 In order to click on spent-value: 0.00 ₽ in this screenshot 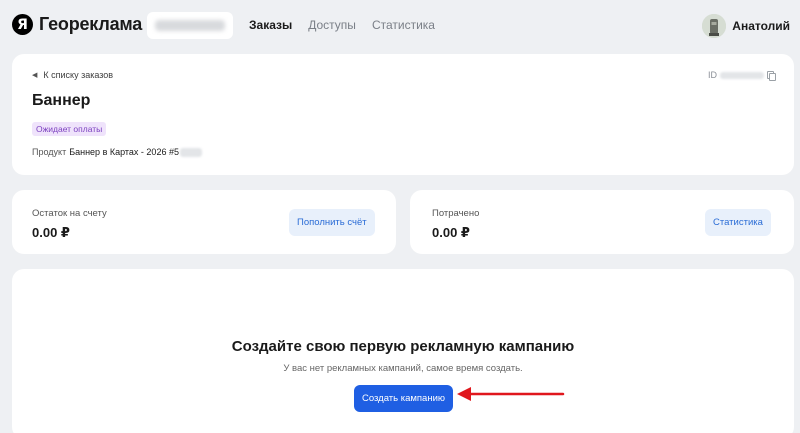, I will do `click(451, 232)`.